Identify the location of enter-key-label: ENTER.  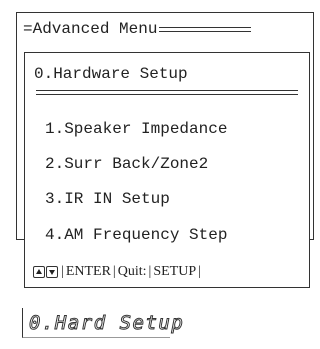
(88, 271).